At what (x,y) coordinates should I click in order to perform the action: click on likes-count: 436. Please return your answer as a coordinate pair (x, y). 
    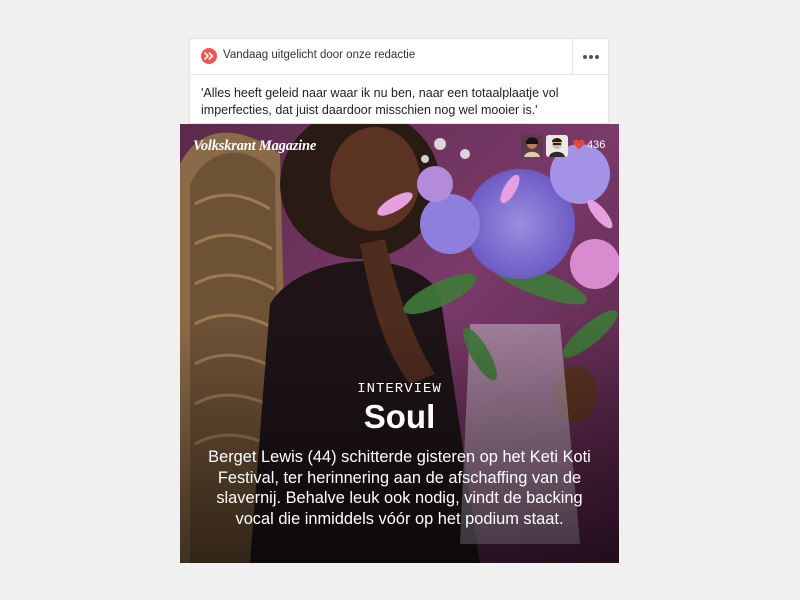
    Looking at the image, I should click on (596, 145).